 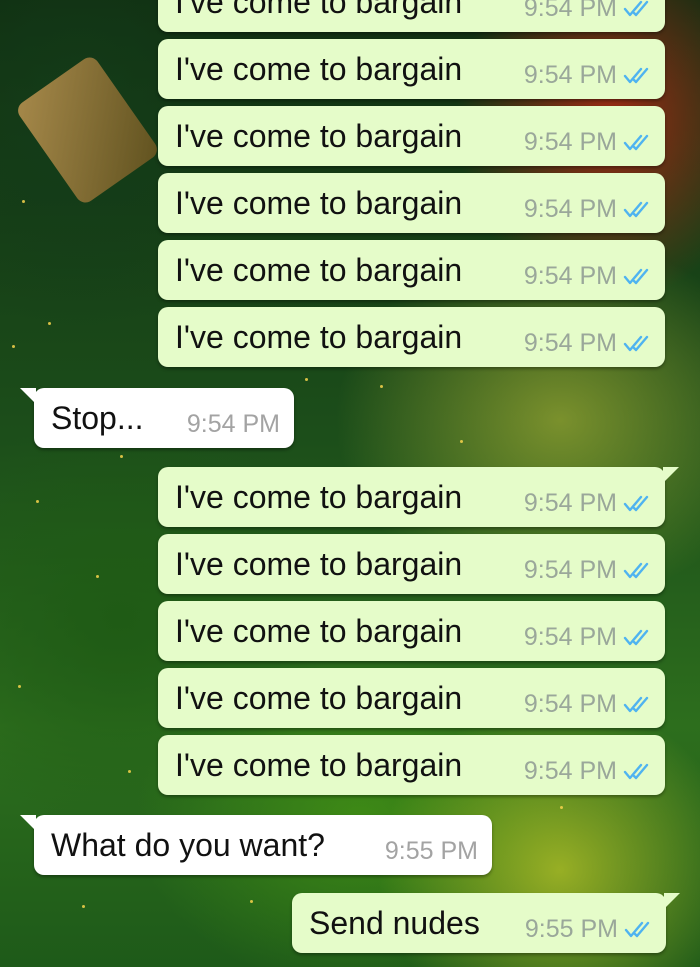 I want to click on incoming-message-bubble: What do you want? 9:55 PM, so click(x=256, y=845).